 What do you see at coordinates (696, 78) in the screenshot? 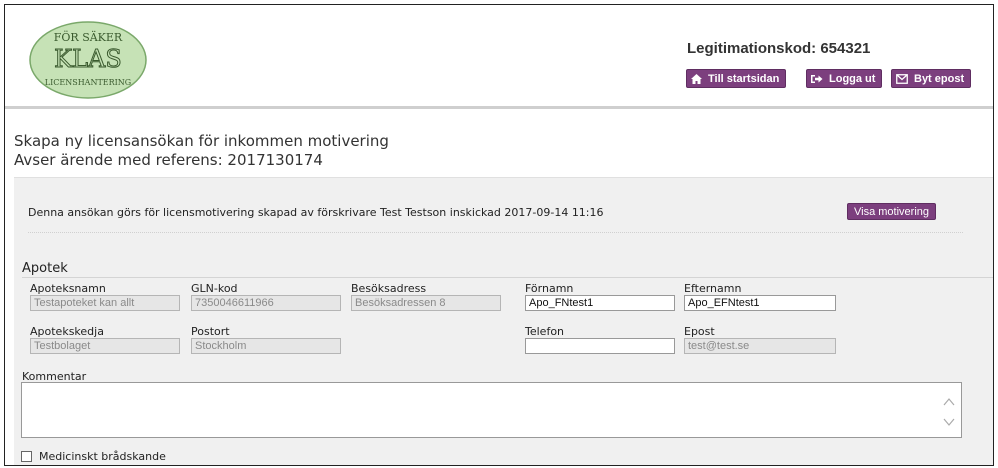
I see `home-icon` at bounding box center [696, 78].